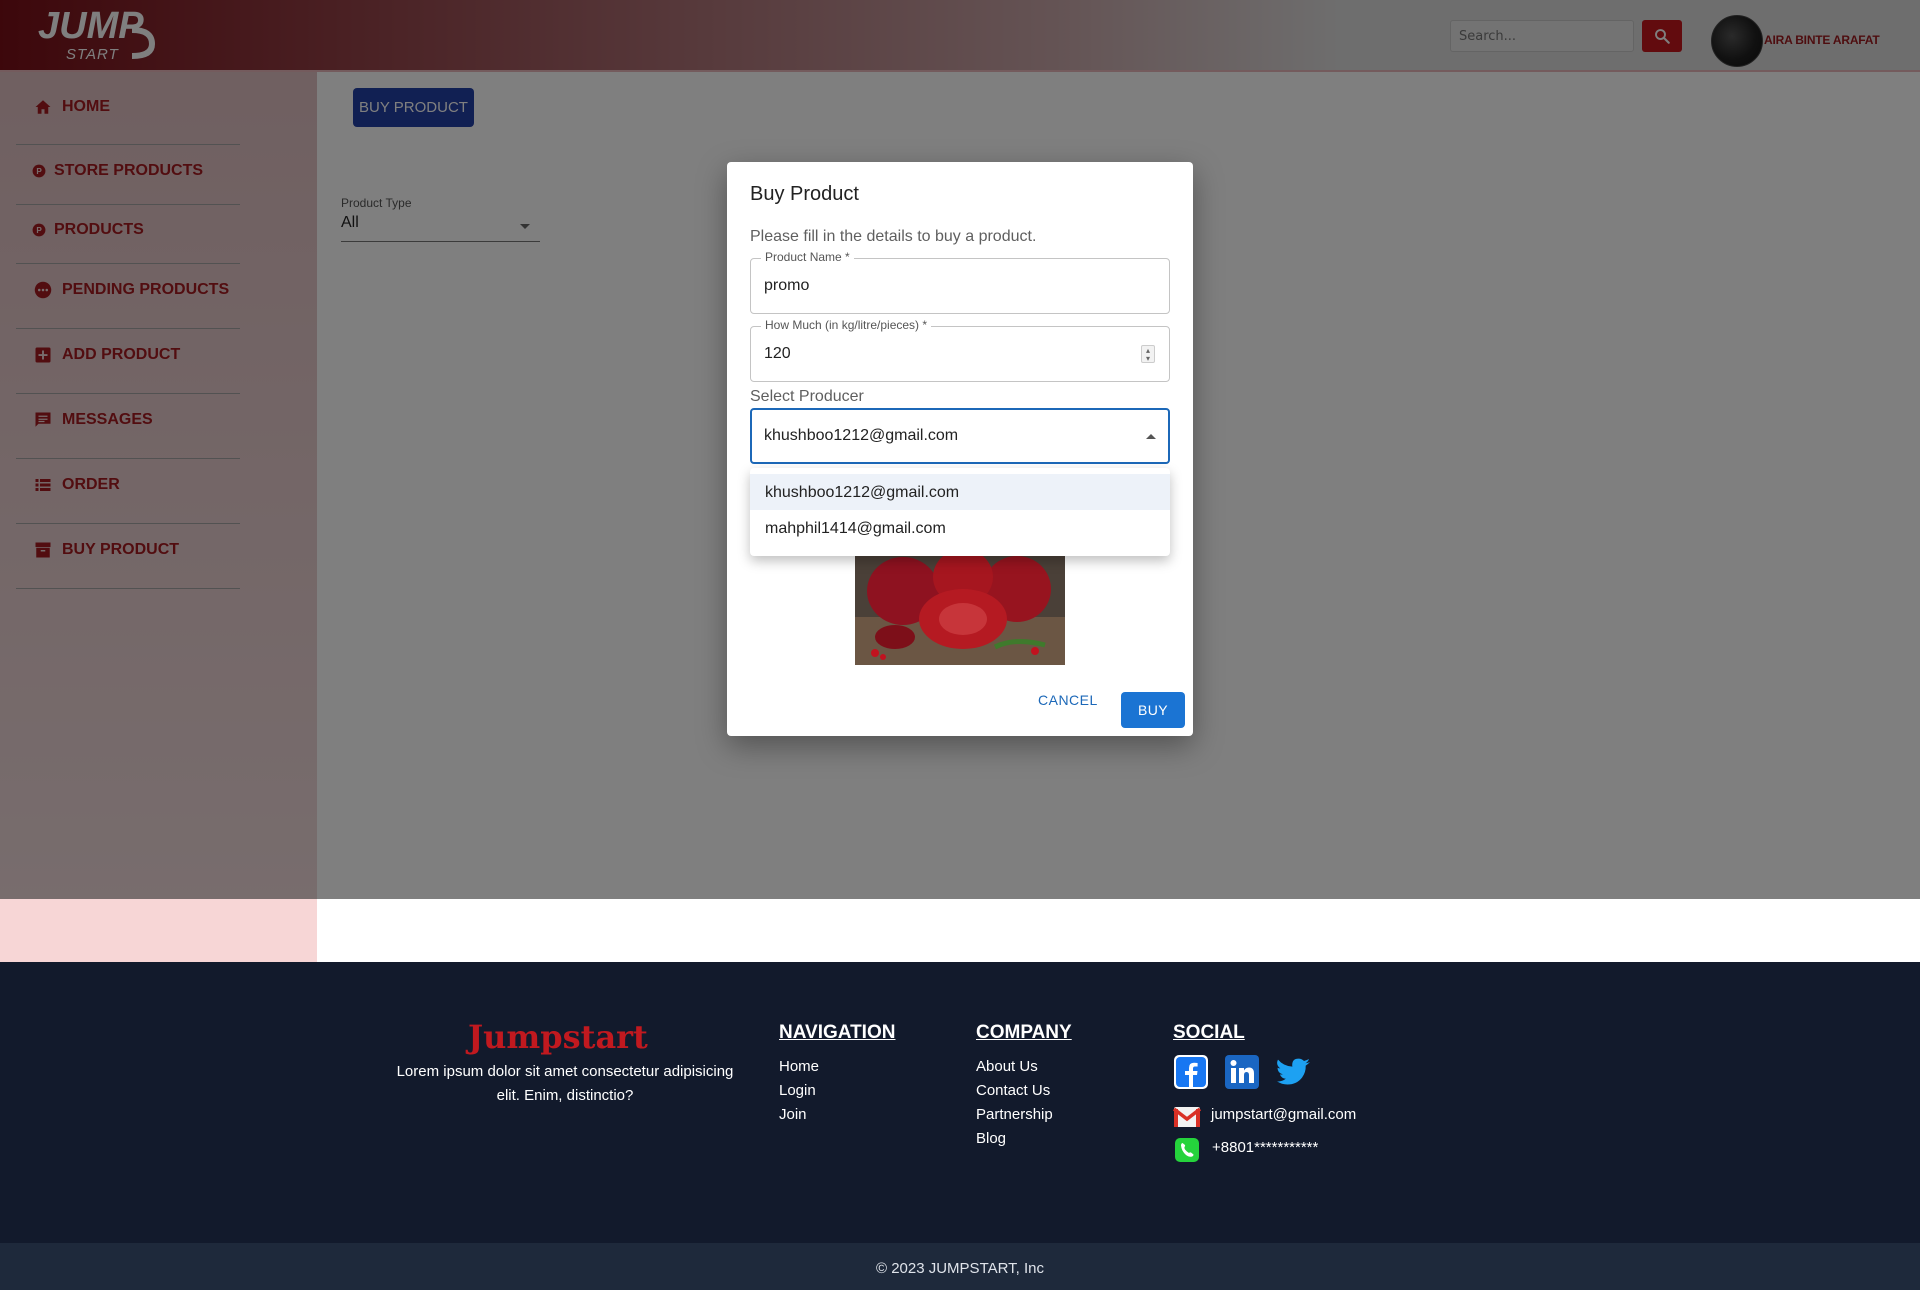 The image size is (1920, 1290). Describe the element at coordinates (837, 1032) in the screenshot. I see `navigation-heading: NAVIGATION` at that location.